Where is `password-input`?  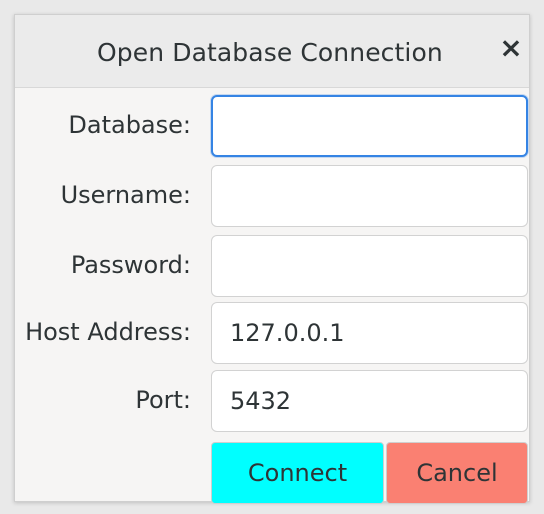 password-input is located at coordinates (369, 266).